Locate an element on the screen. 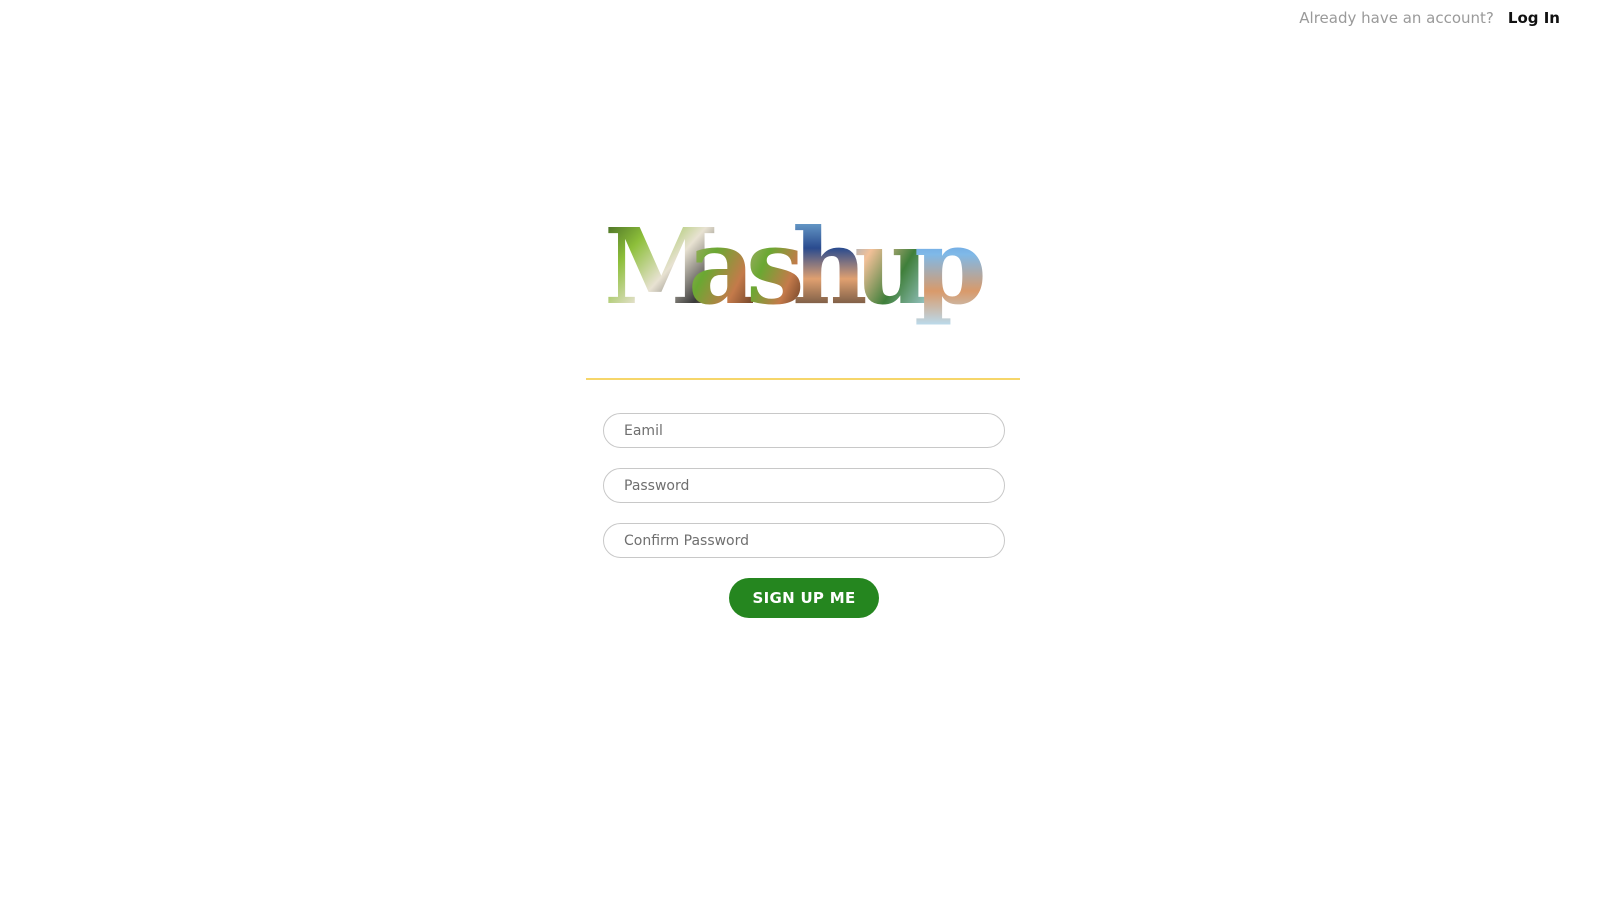  password-input is located at coordinates (804, 485).